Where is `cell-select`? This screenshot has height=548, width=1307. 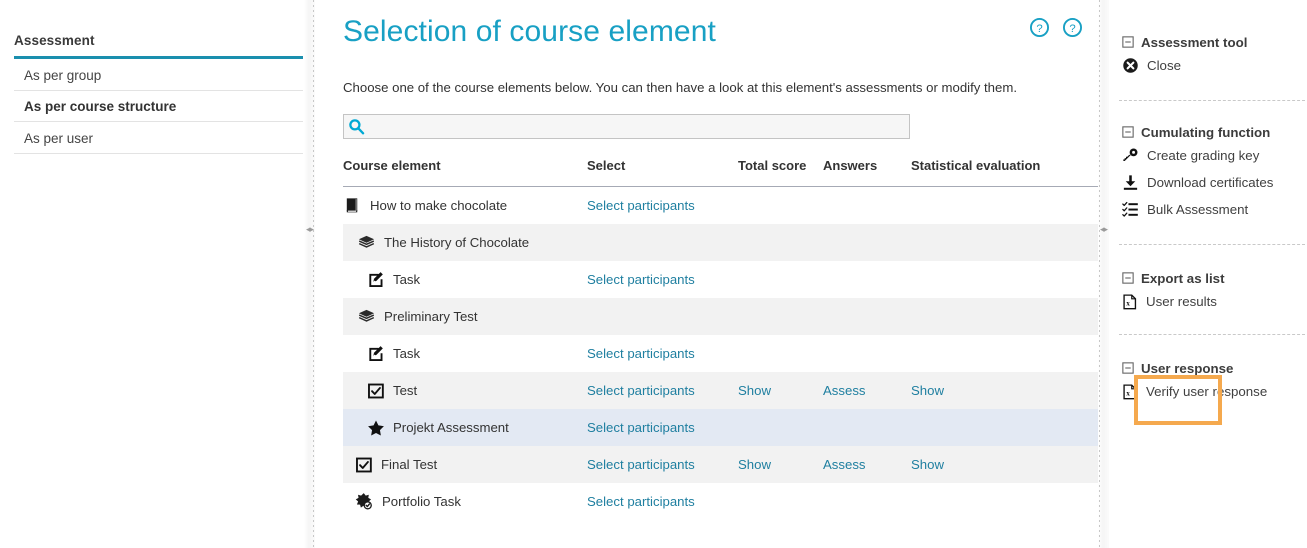
cell-select is located at coordinates (662, 242).